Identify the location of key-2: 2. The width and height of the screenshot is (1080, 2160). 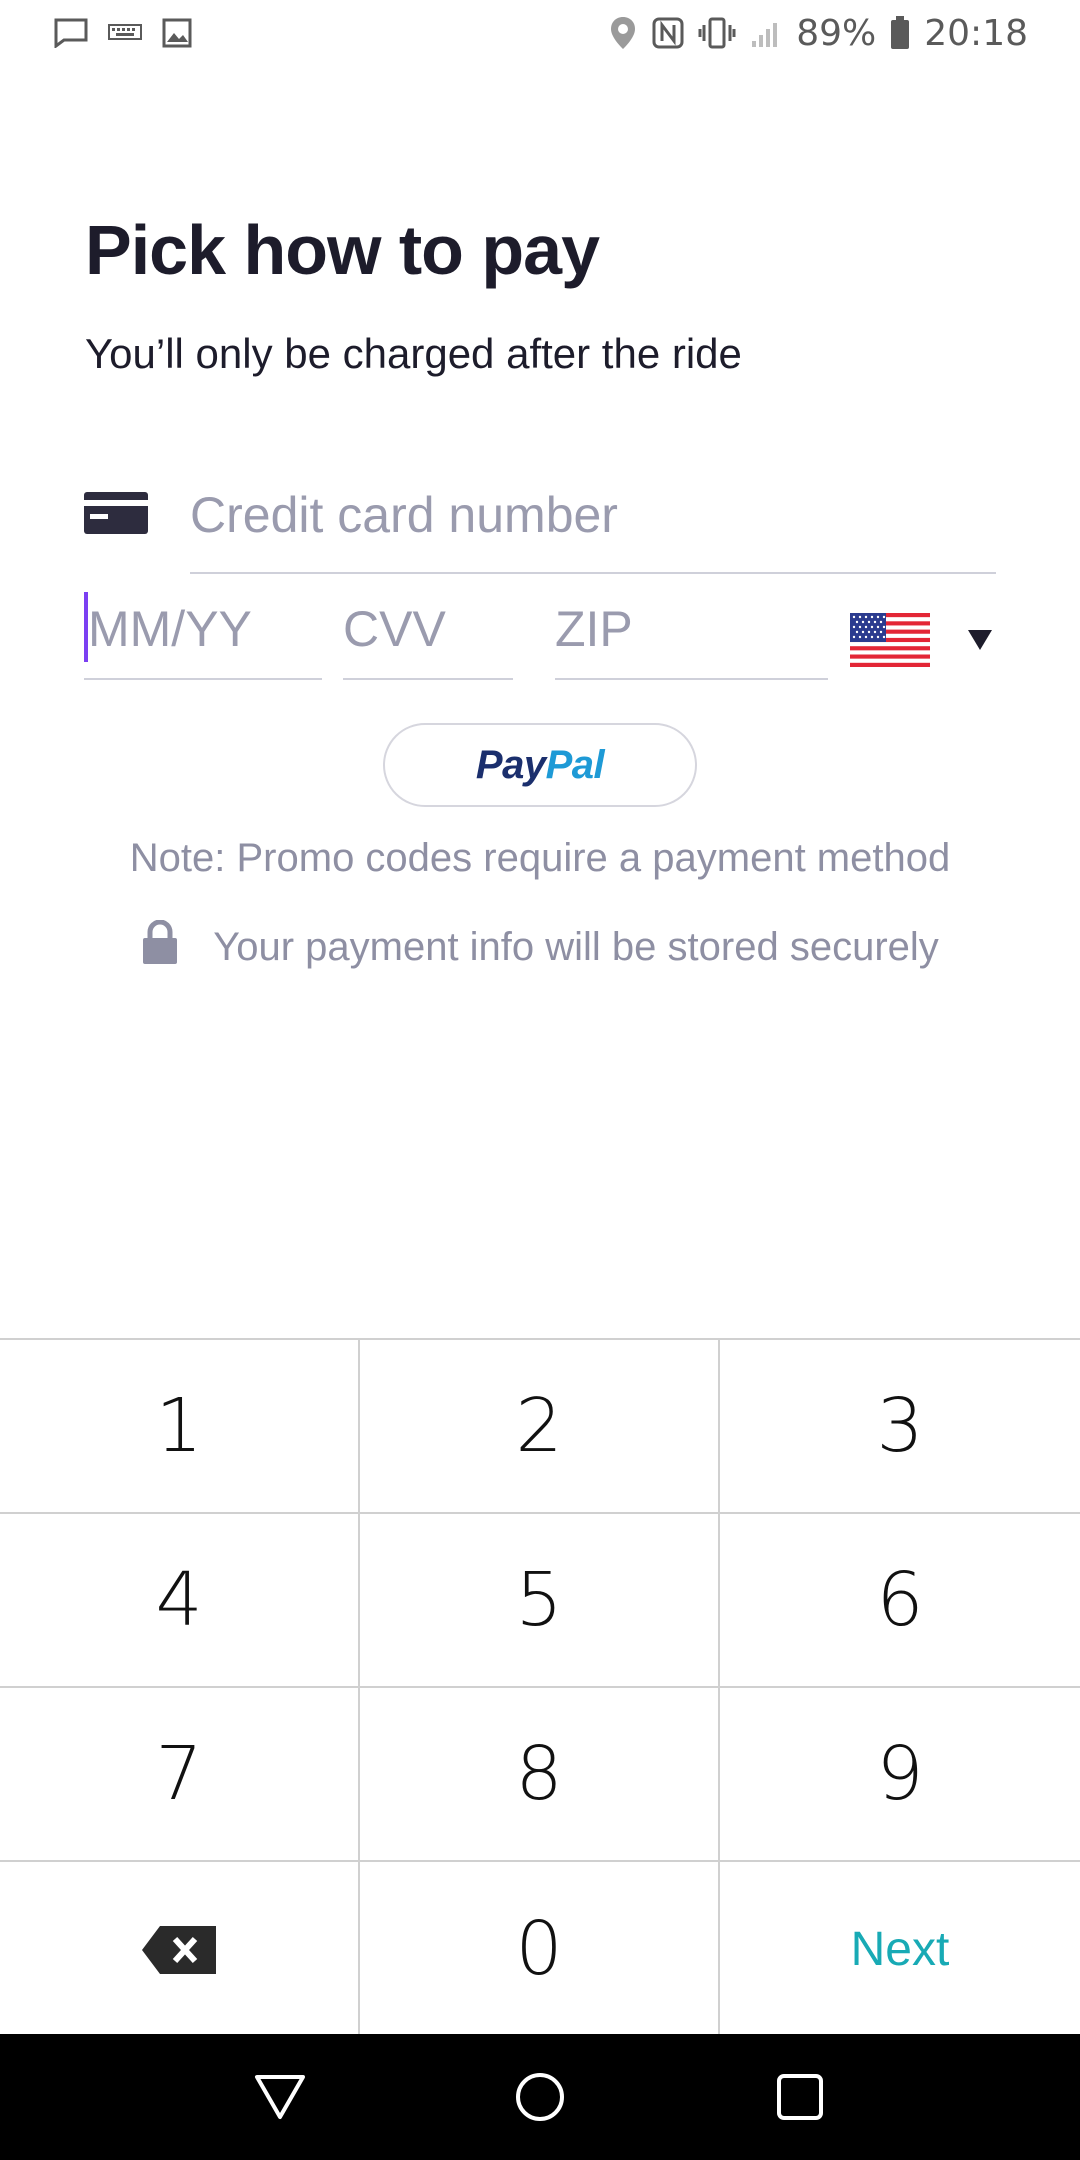
(540, 1427).